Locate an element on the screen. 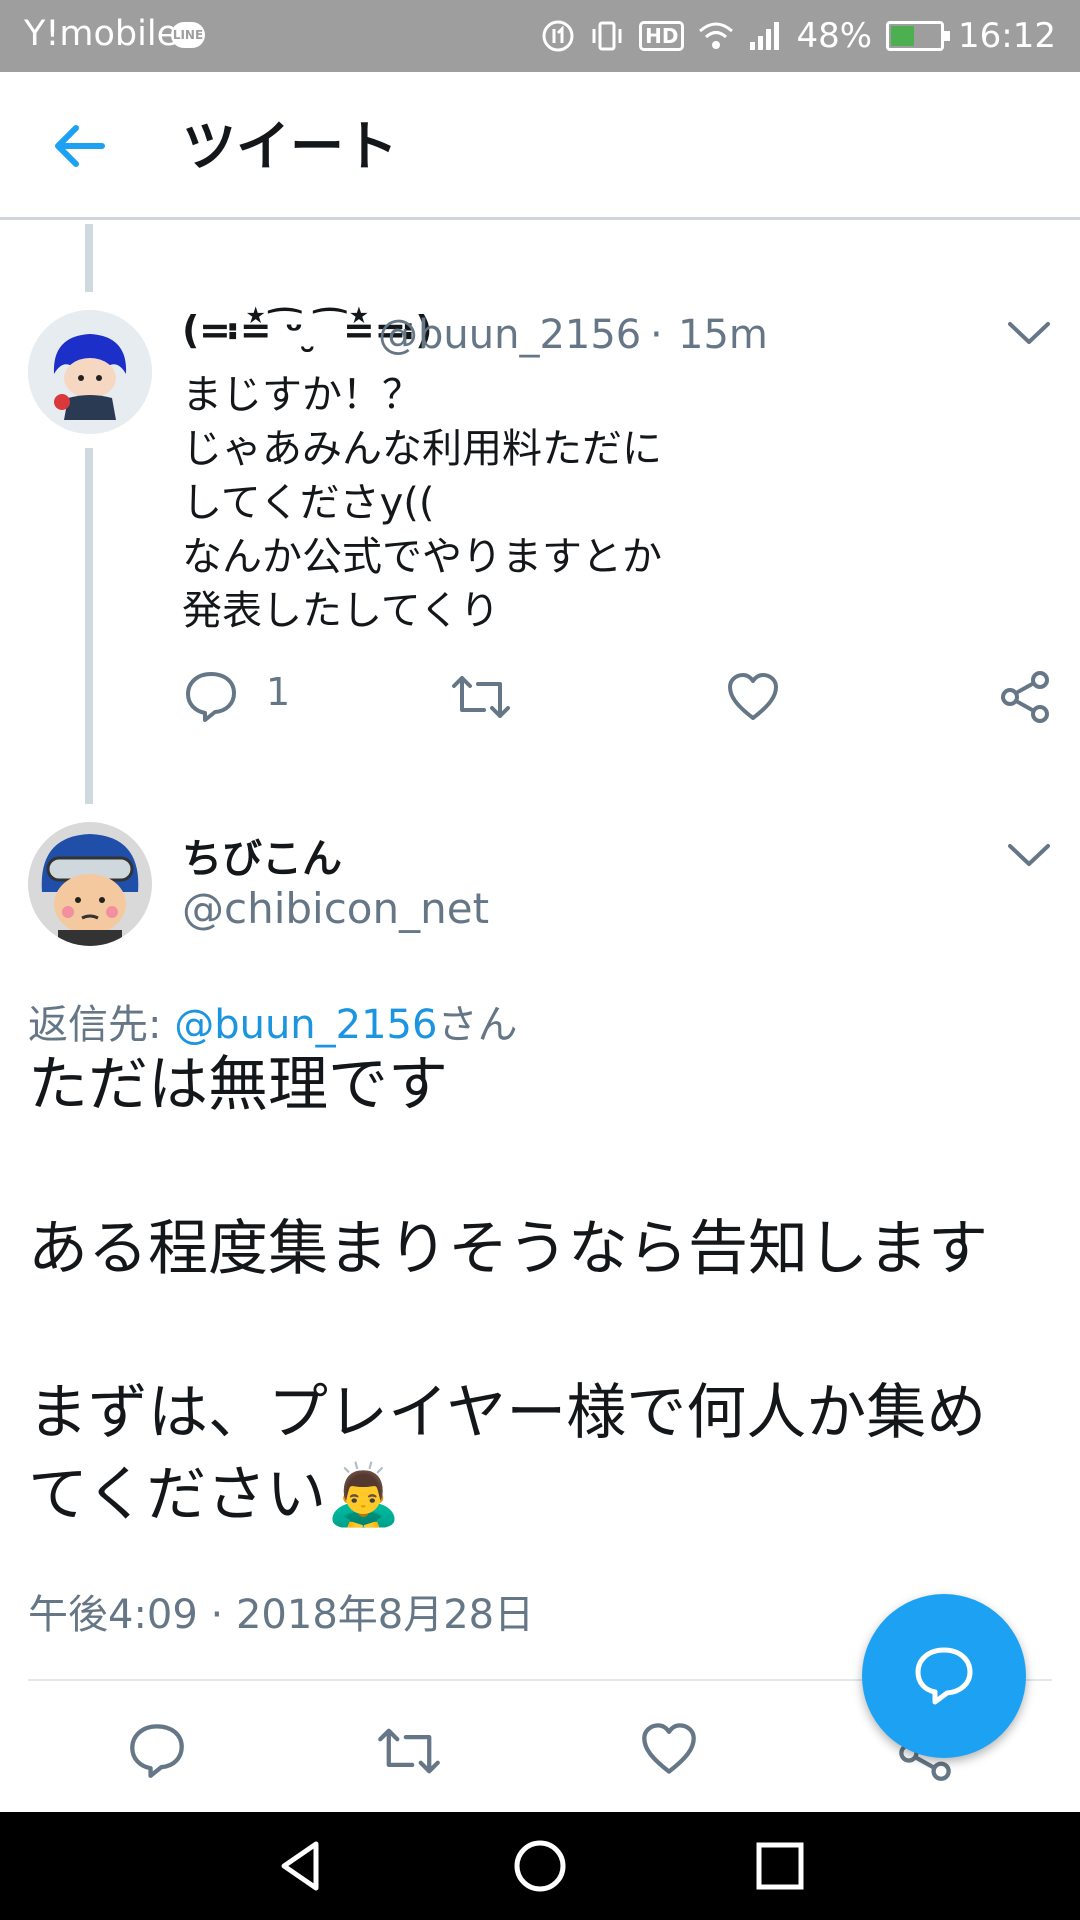 The width and height of the screenshot is (1080, 1920). carrier-label: Y!mobile is located at coordinates (101, 34).